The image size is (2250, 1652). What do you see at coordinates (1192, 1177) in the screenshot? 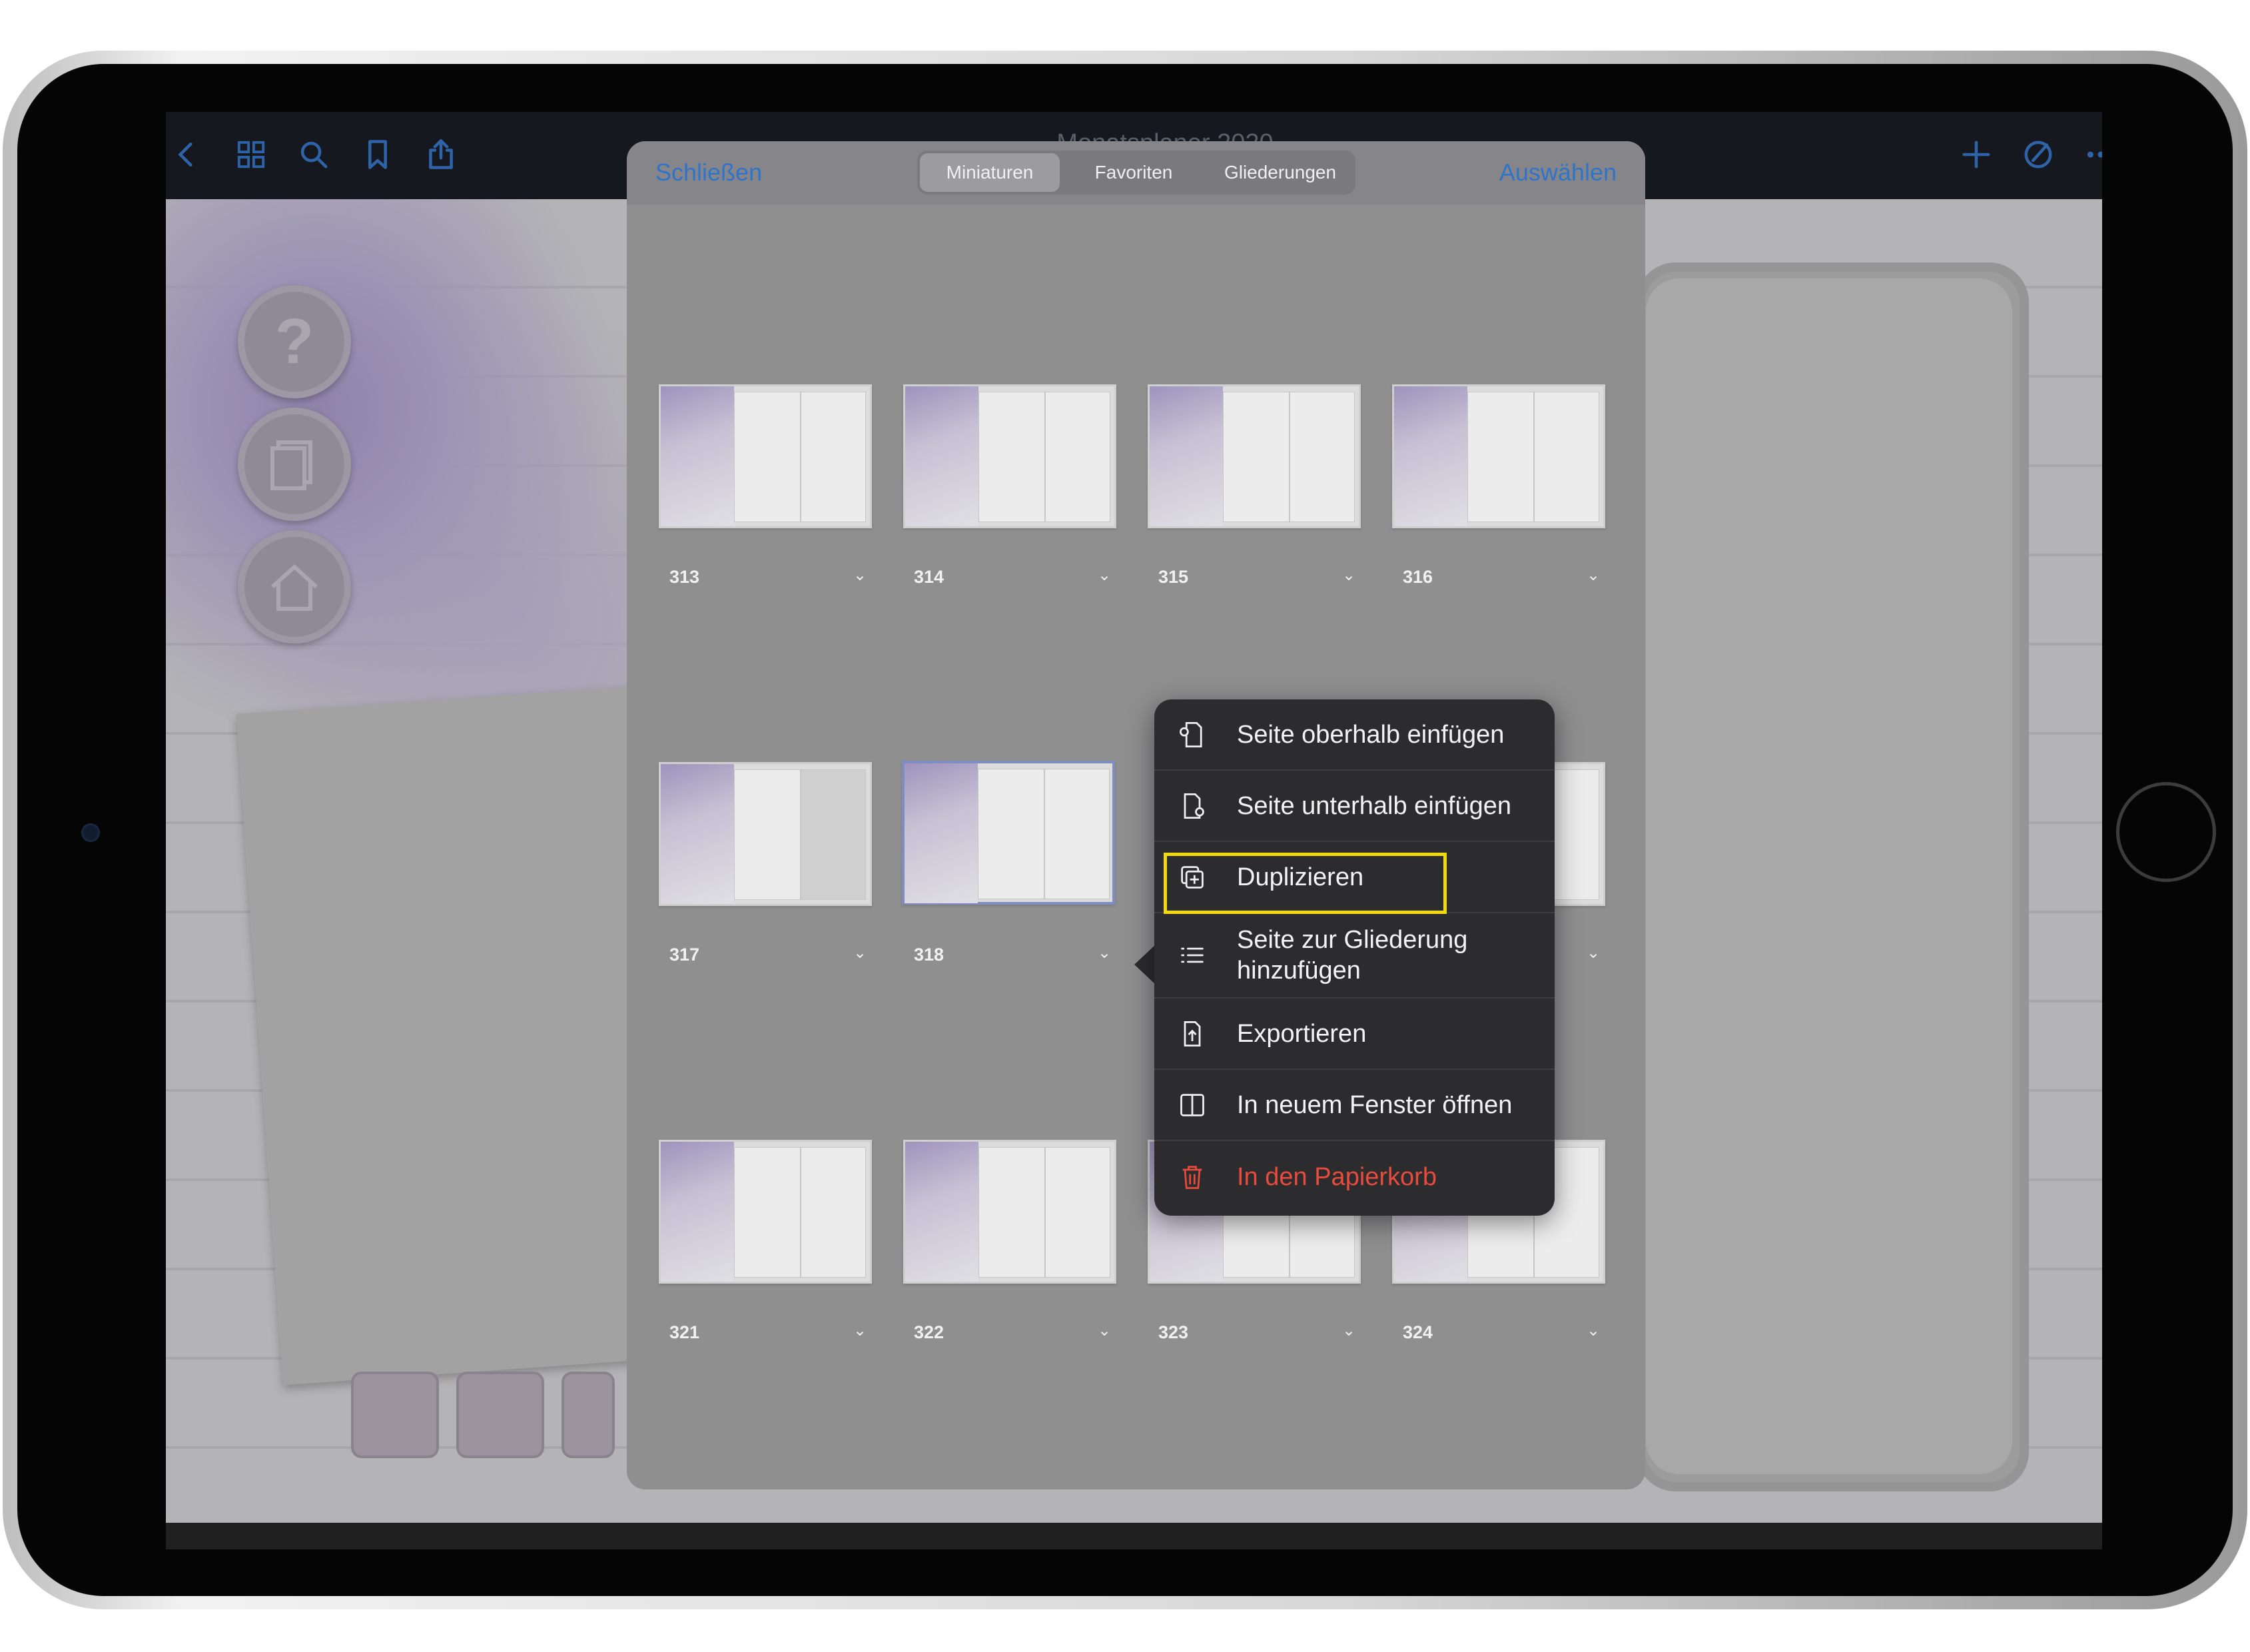
I see `trash-icon` at bounding box center [1192, 1177].